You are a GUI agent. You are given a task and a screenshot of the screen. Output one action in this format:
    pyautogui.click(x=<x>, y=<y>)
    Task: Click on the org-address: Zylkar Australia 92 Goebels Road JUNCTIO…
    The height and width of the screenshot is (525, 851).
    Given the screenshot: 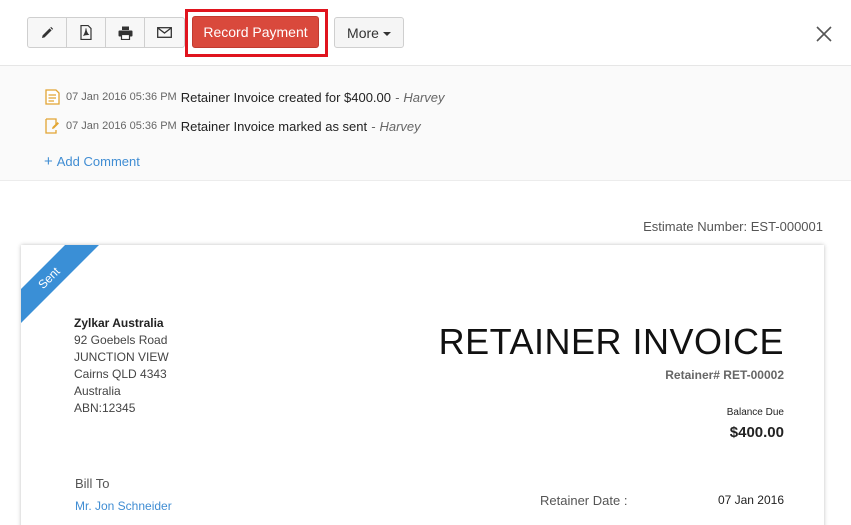 What is the action you would take?
    pyautogui.click(x=121, y=366)
    